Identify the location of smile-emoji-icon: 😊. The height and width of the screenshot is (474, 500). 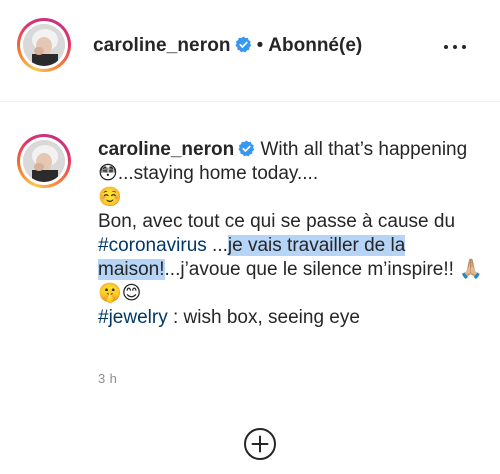
(131, 293).